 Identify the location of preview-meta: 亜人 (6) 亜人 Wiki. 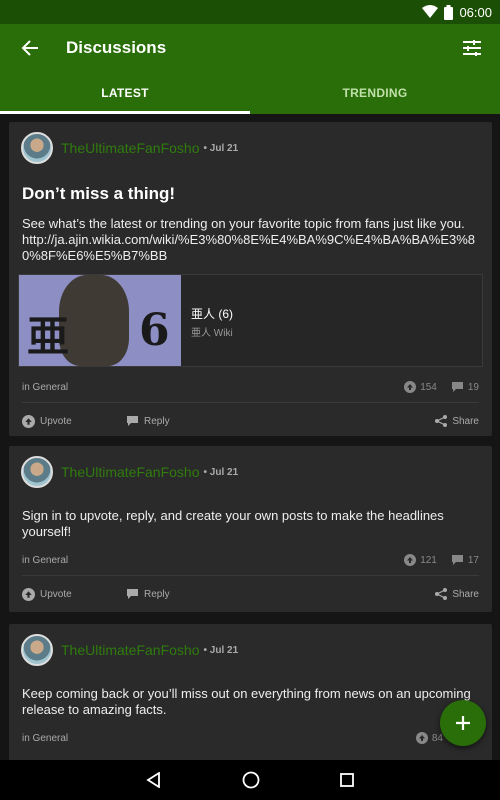
(207, 320).